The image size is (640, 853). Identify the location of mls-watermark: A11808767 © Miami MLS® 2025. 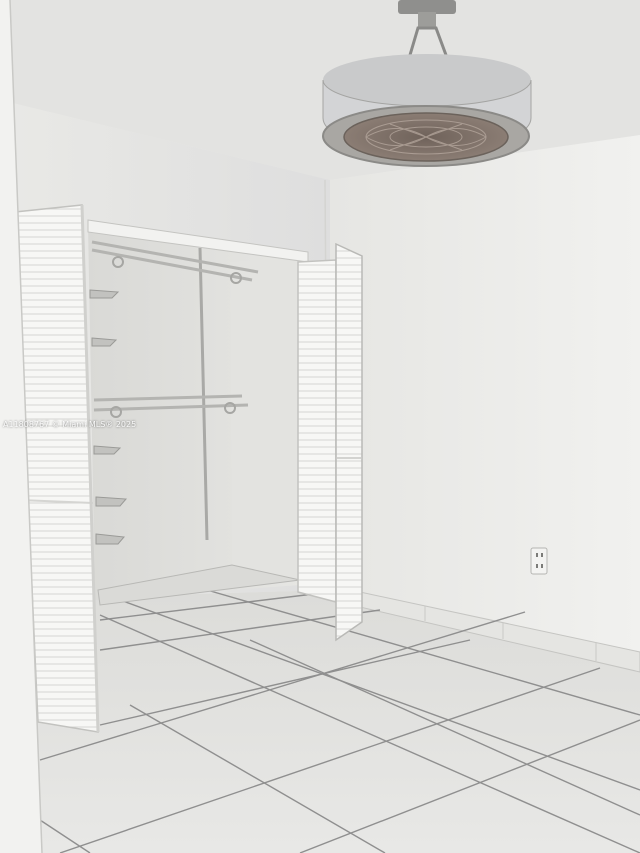
(70, 424).